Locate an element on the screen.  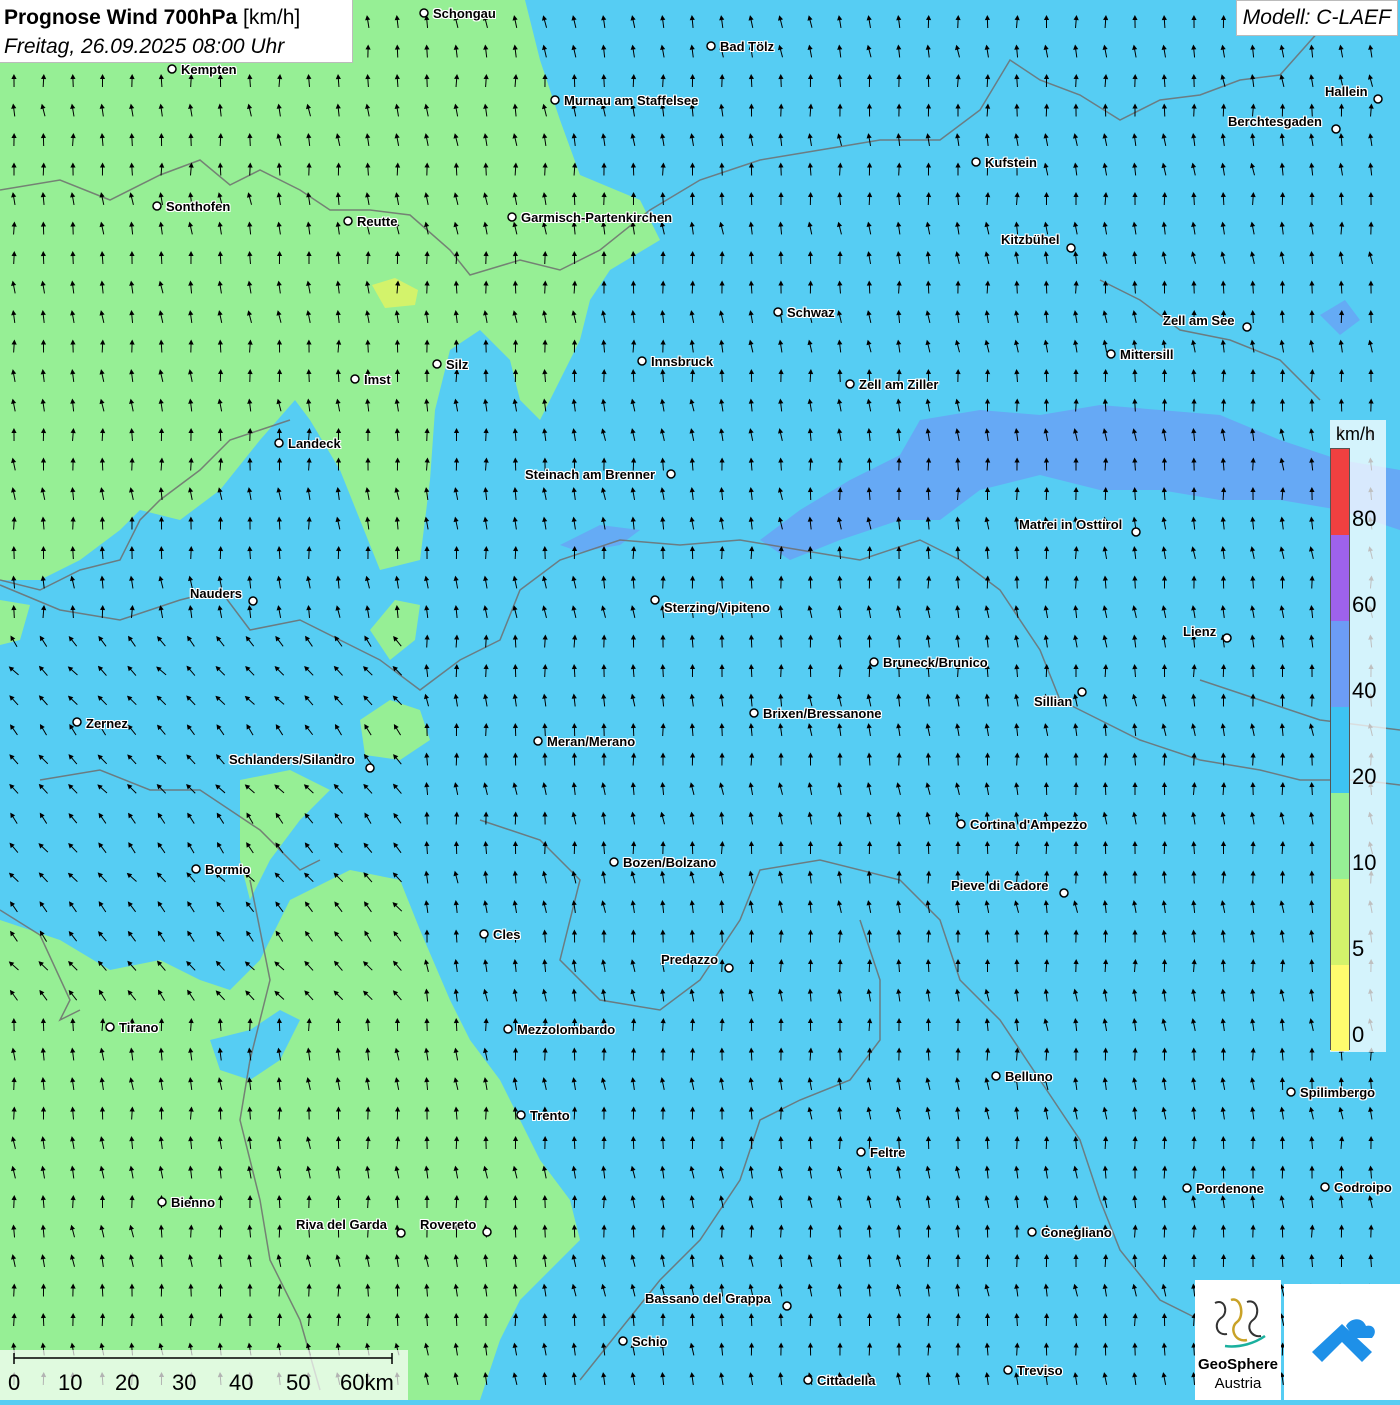
city-label: Steinach am Brenner is located at coordinates (590, 474).